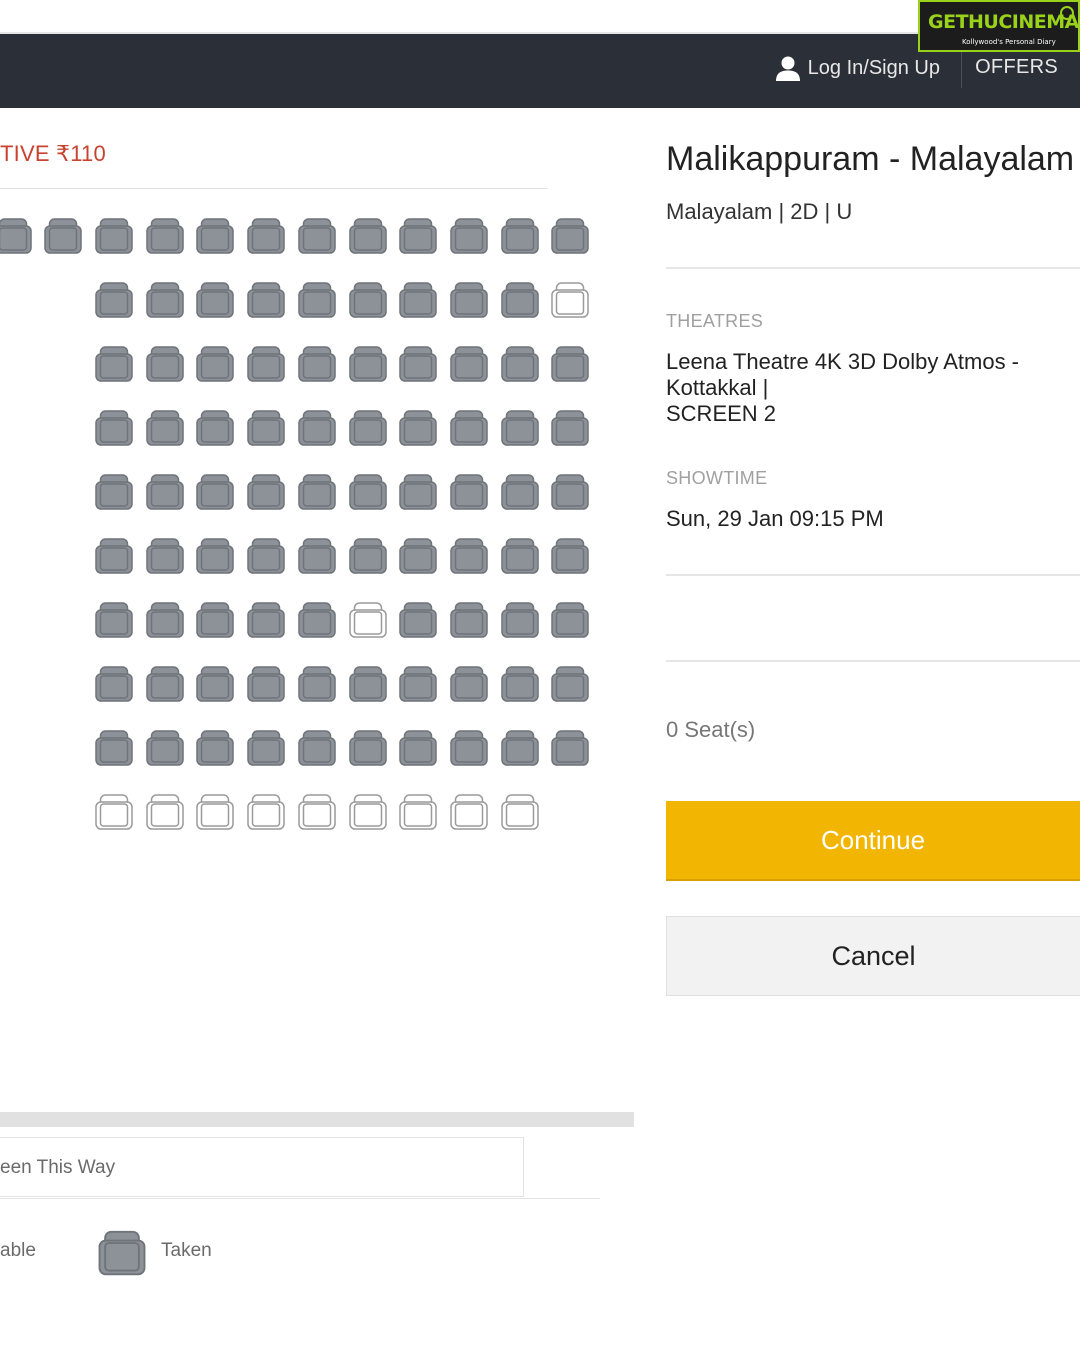 The height and width of the screenshot is (1350, 1080). What do you see at coordinates (857, 68) in the screenshot?
I see `login-signup-link: Log In/Sign Up` at bounding box center [857, 68].